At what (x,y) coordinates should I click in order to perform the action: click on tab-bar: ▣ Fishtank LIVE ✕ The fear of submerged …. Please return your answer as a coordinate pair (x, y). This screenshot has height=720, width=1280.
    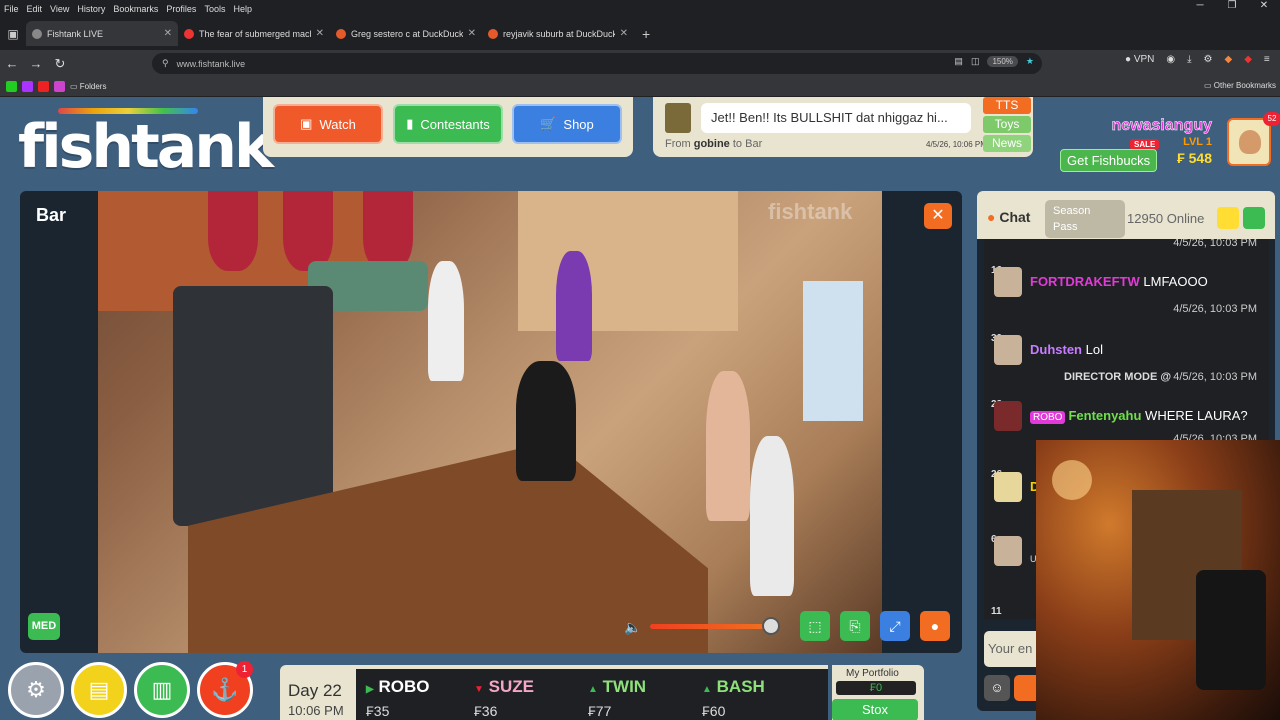
    Looking at the image, I should click on (640, 33).